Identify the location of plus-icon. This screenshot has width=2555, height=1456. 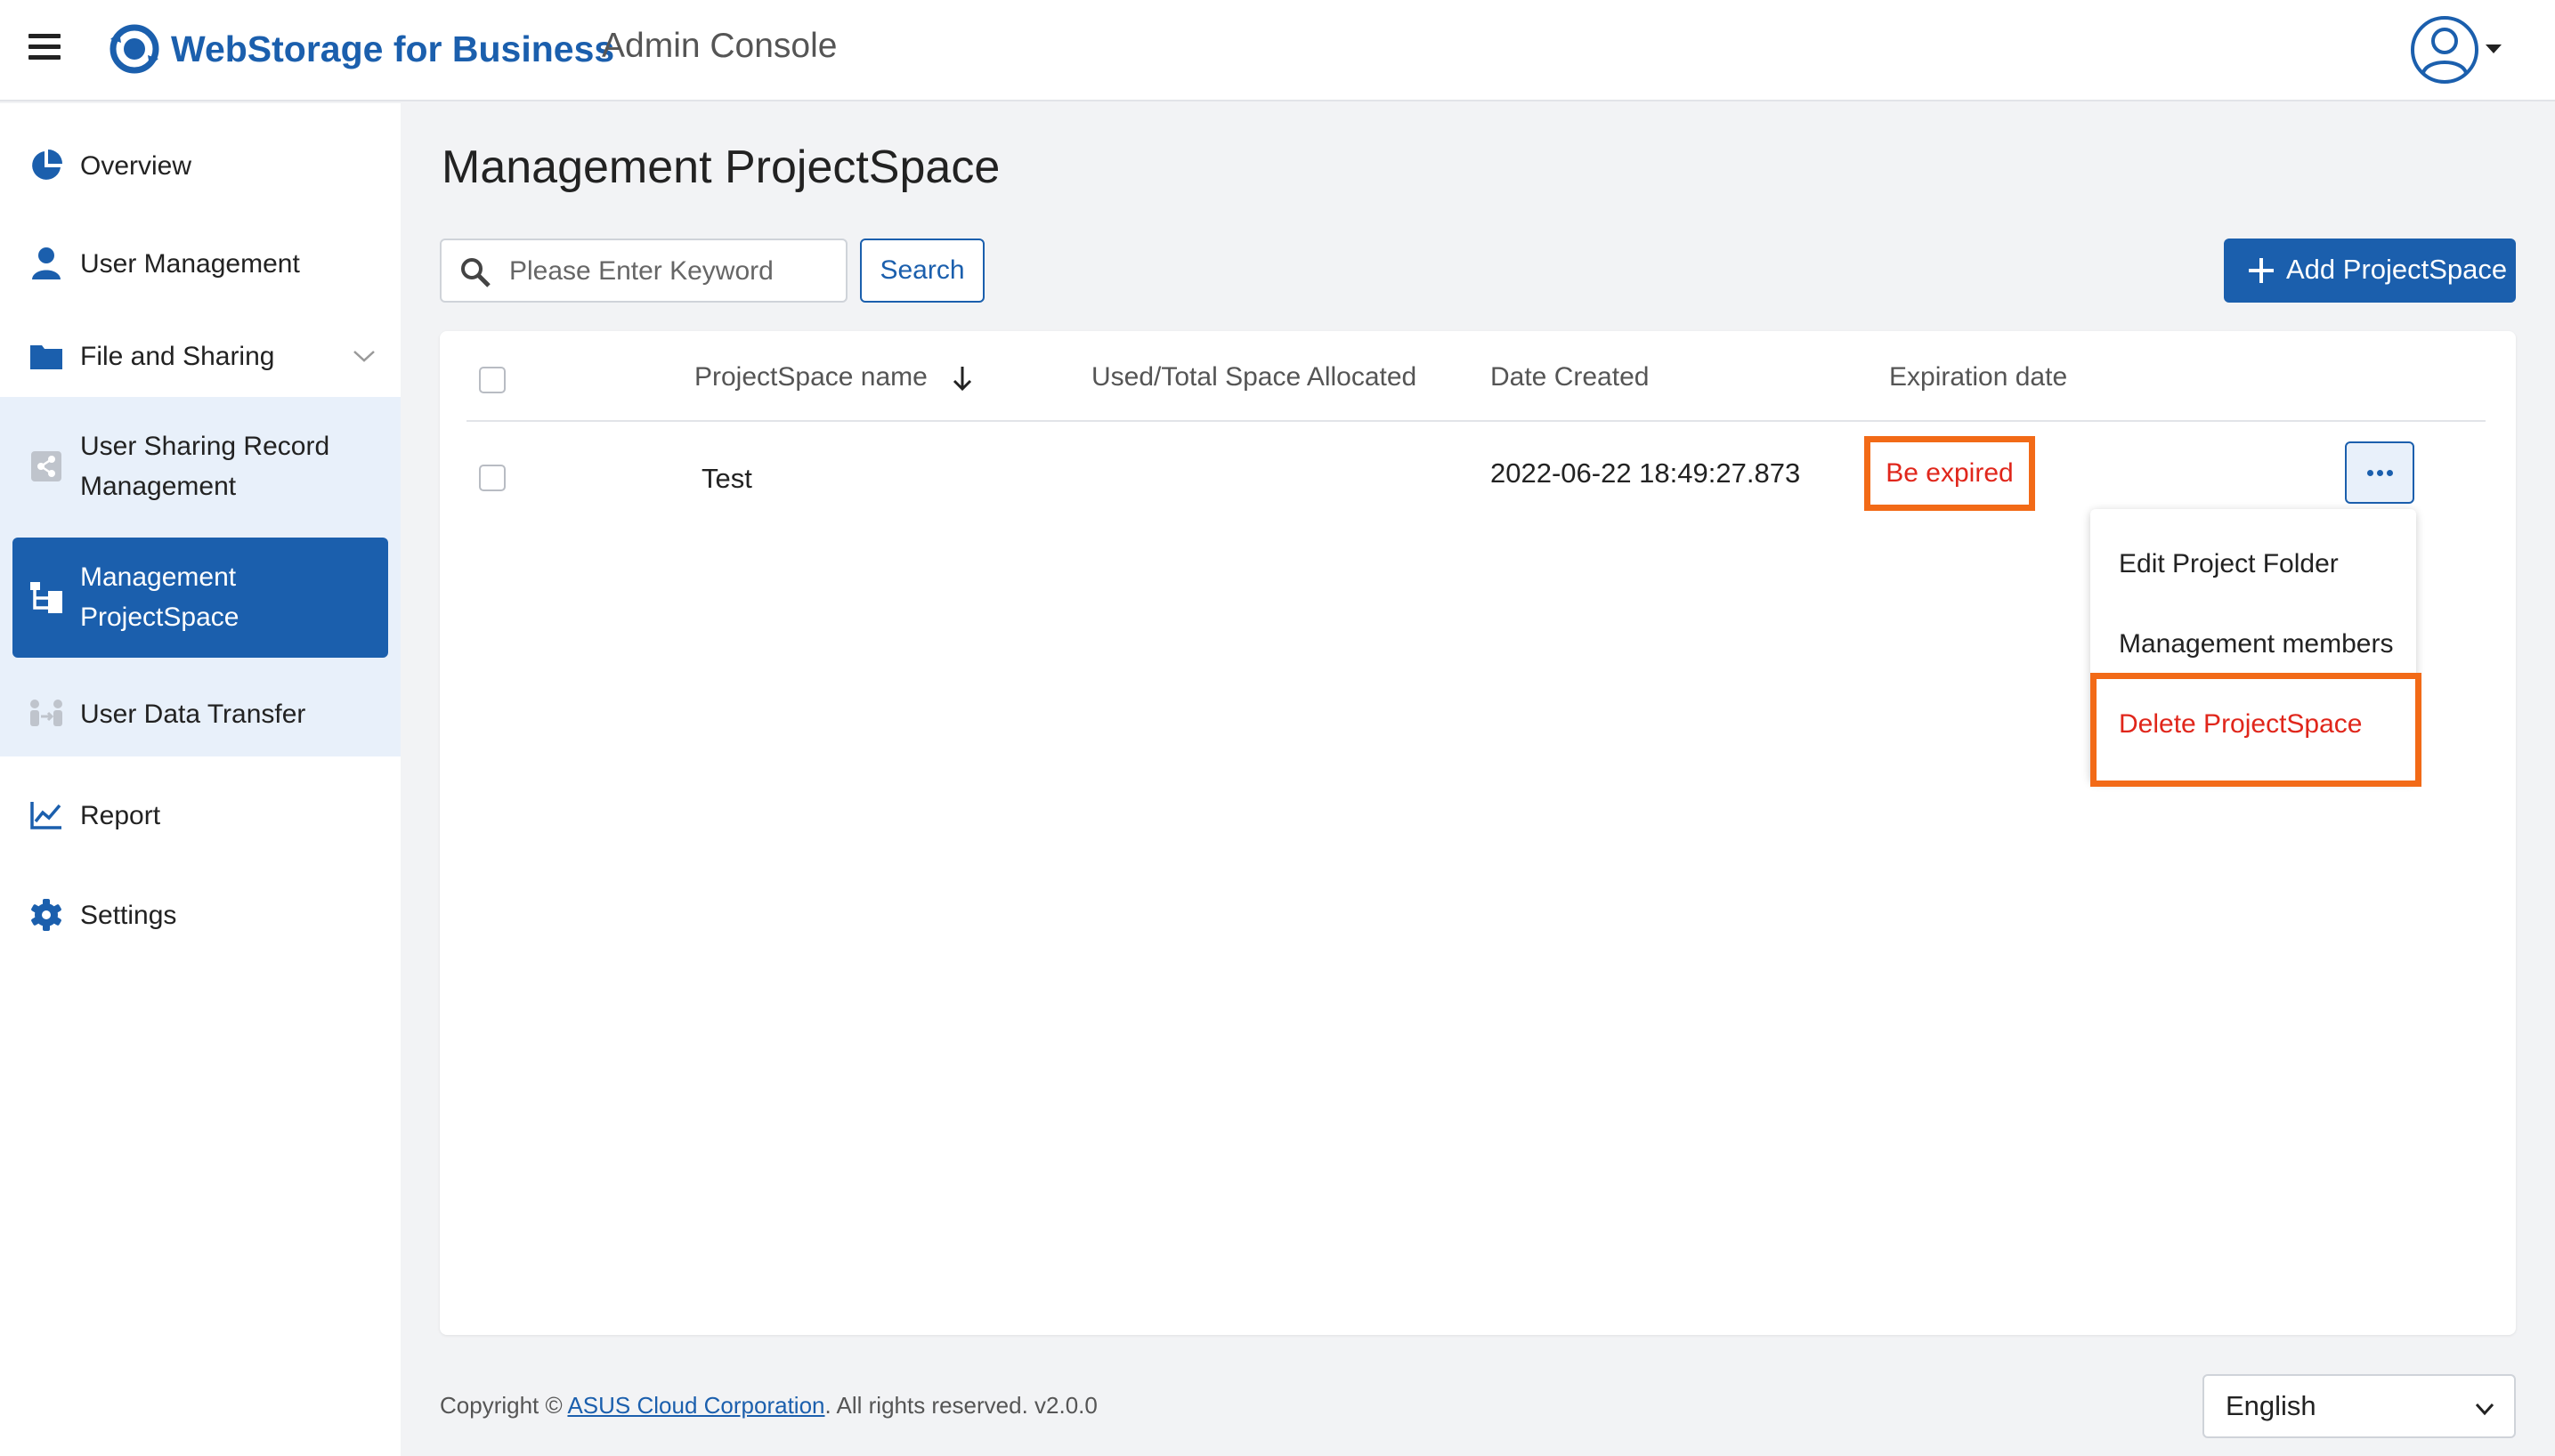
(2261, 270).